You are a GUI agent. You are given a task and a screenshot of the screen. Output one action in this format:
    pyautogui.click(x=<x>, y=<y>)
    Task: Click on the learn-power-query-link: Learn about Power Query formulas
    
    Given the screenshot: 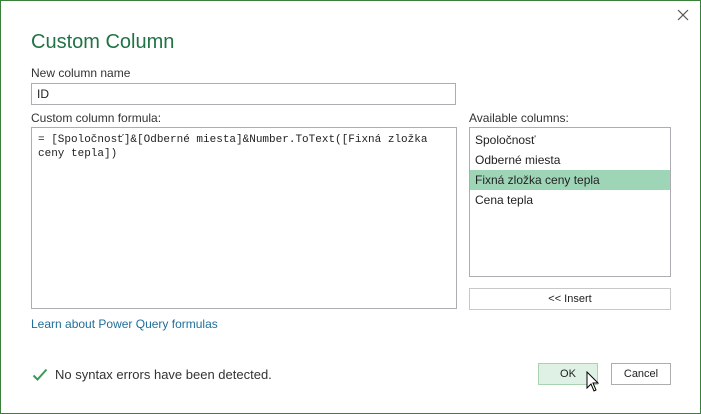 What is the action you would take?
    pyautogui.click(x=124, y=324)
    